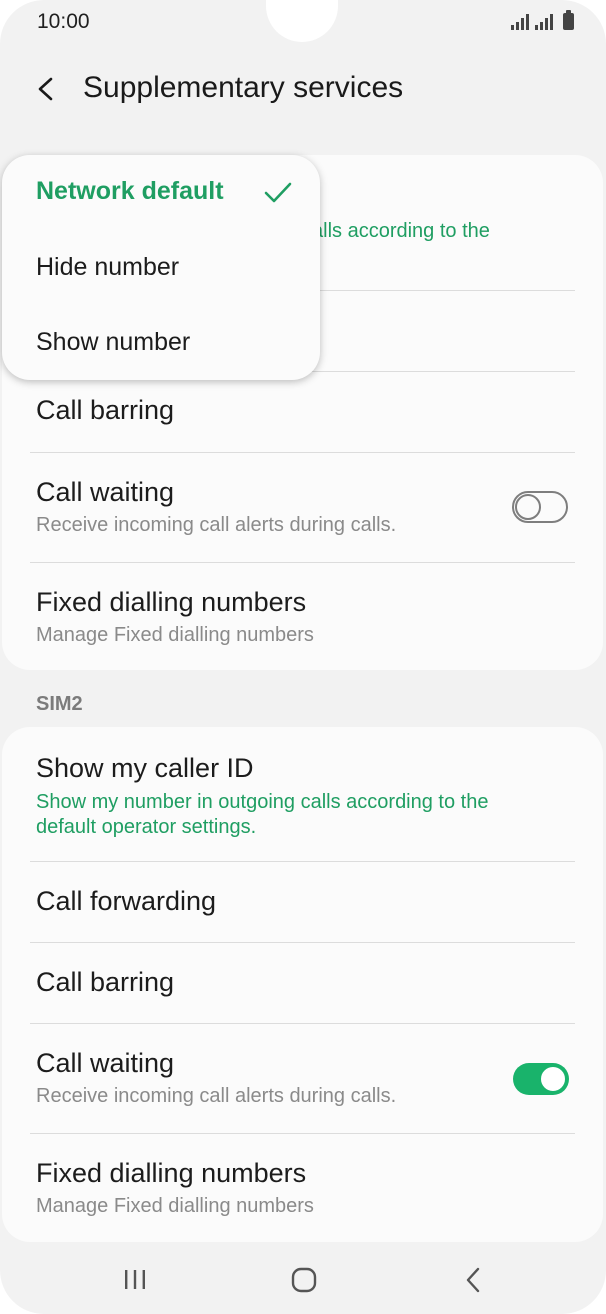 The image size is (606, 1314). What do you see at coordinates (105, 982) in the screenshot?
I see `sim2-call-barring-label: Call barring` at bounding box center [105, 982].